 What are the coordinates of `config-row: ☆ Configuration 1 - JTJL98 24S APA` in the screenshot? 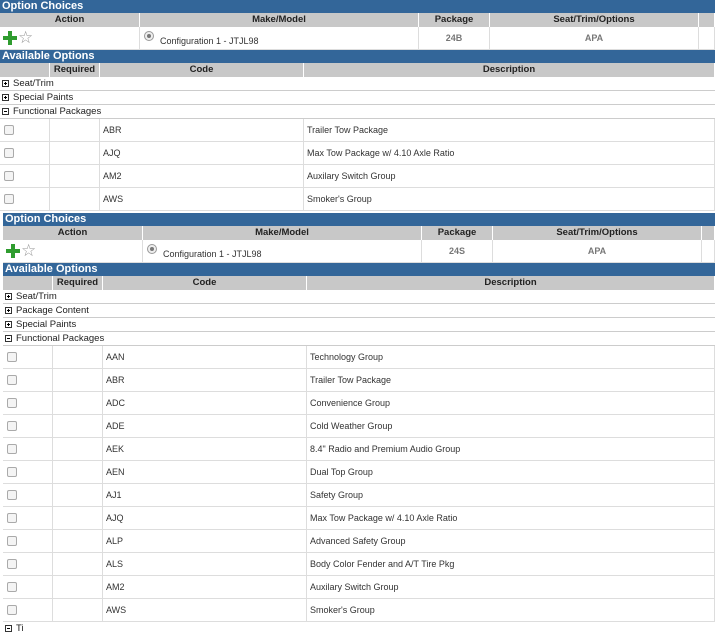 It's located at (359, 251).